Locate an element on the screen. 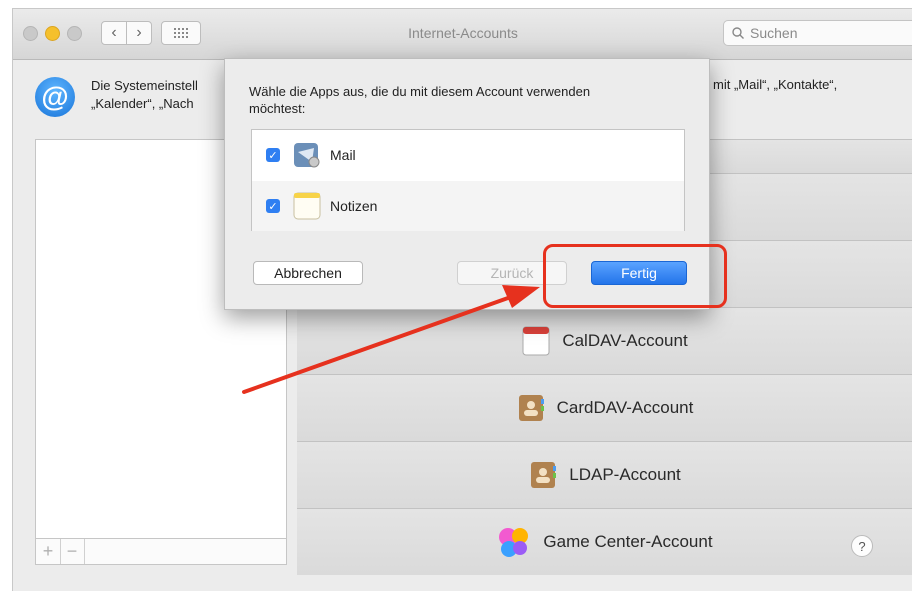 This screenshot has width=912, height=591. calendar-icon is located at coordinates (536, 341).